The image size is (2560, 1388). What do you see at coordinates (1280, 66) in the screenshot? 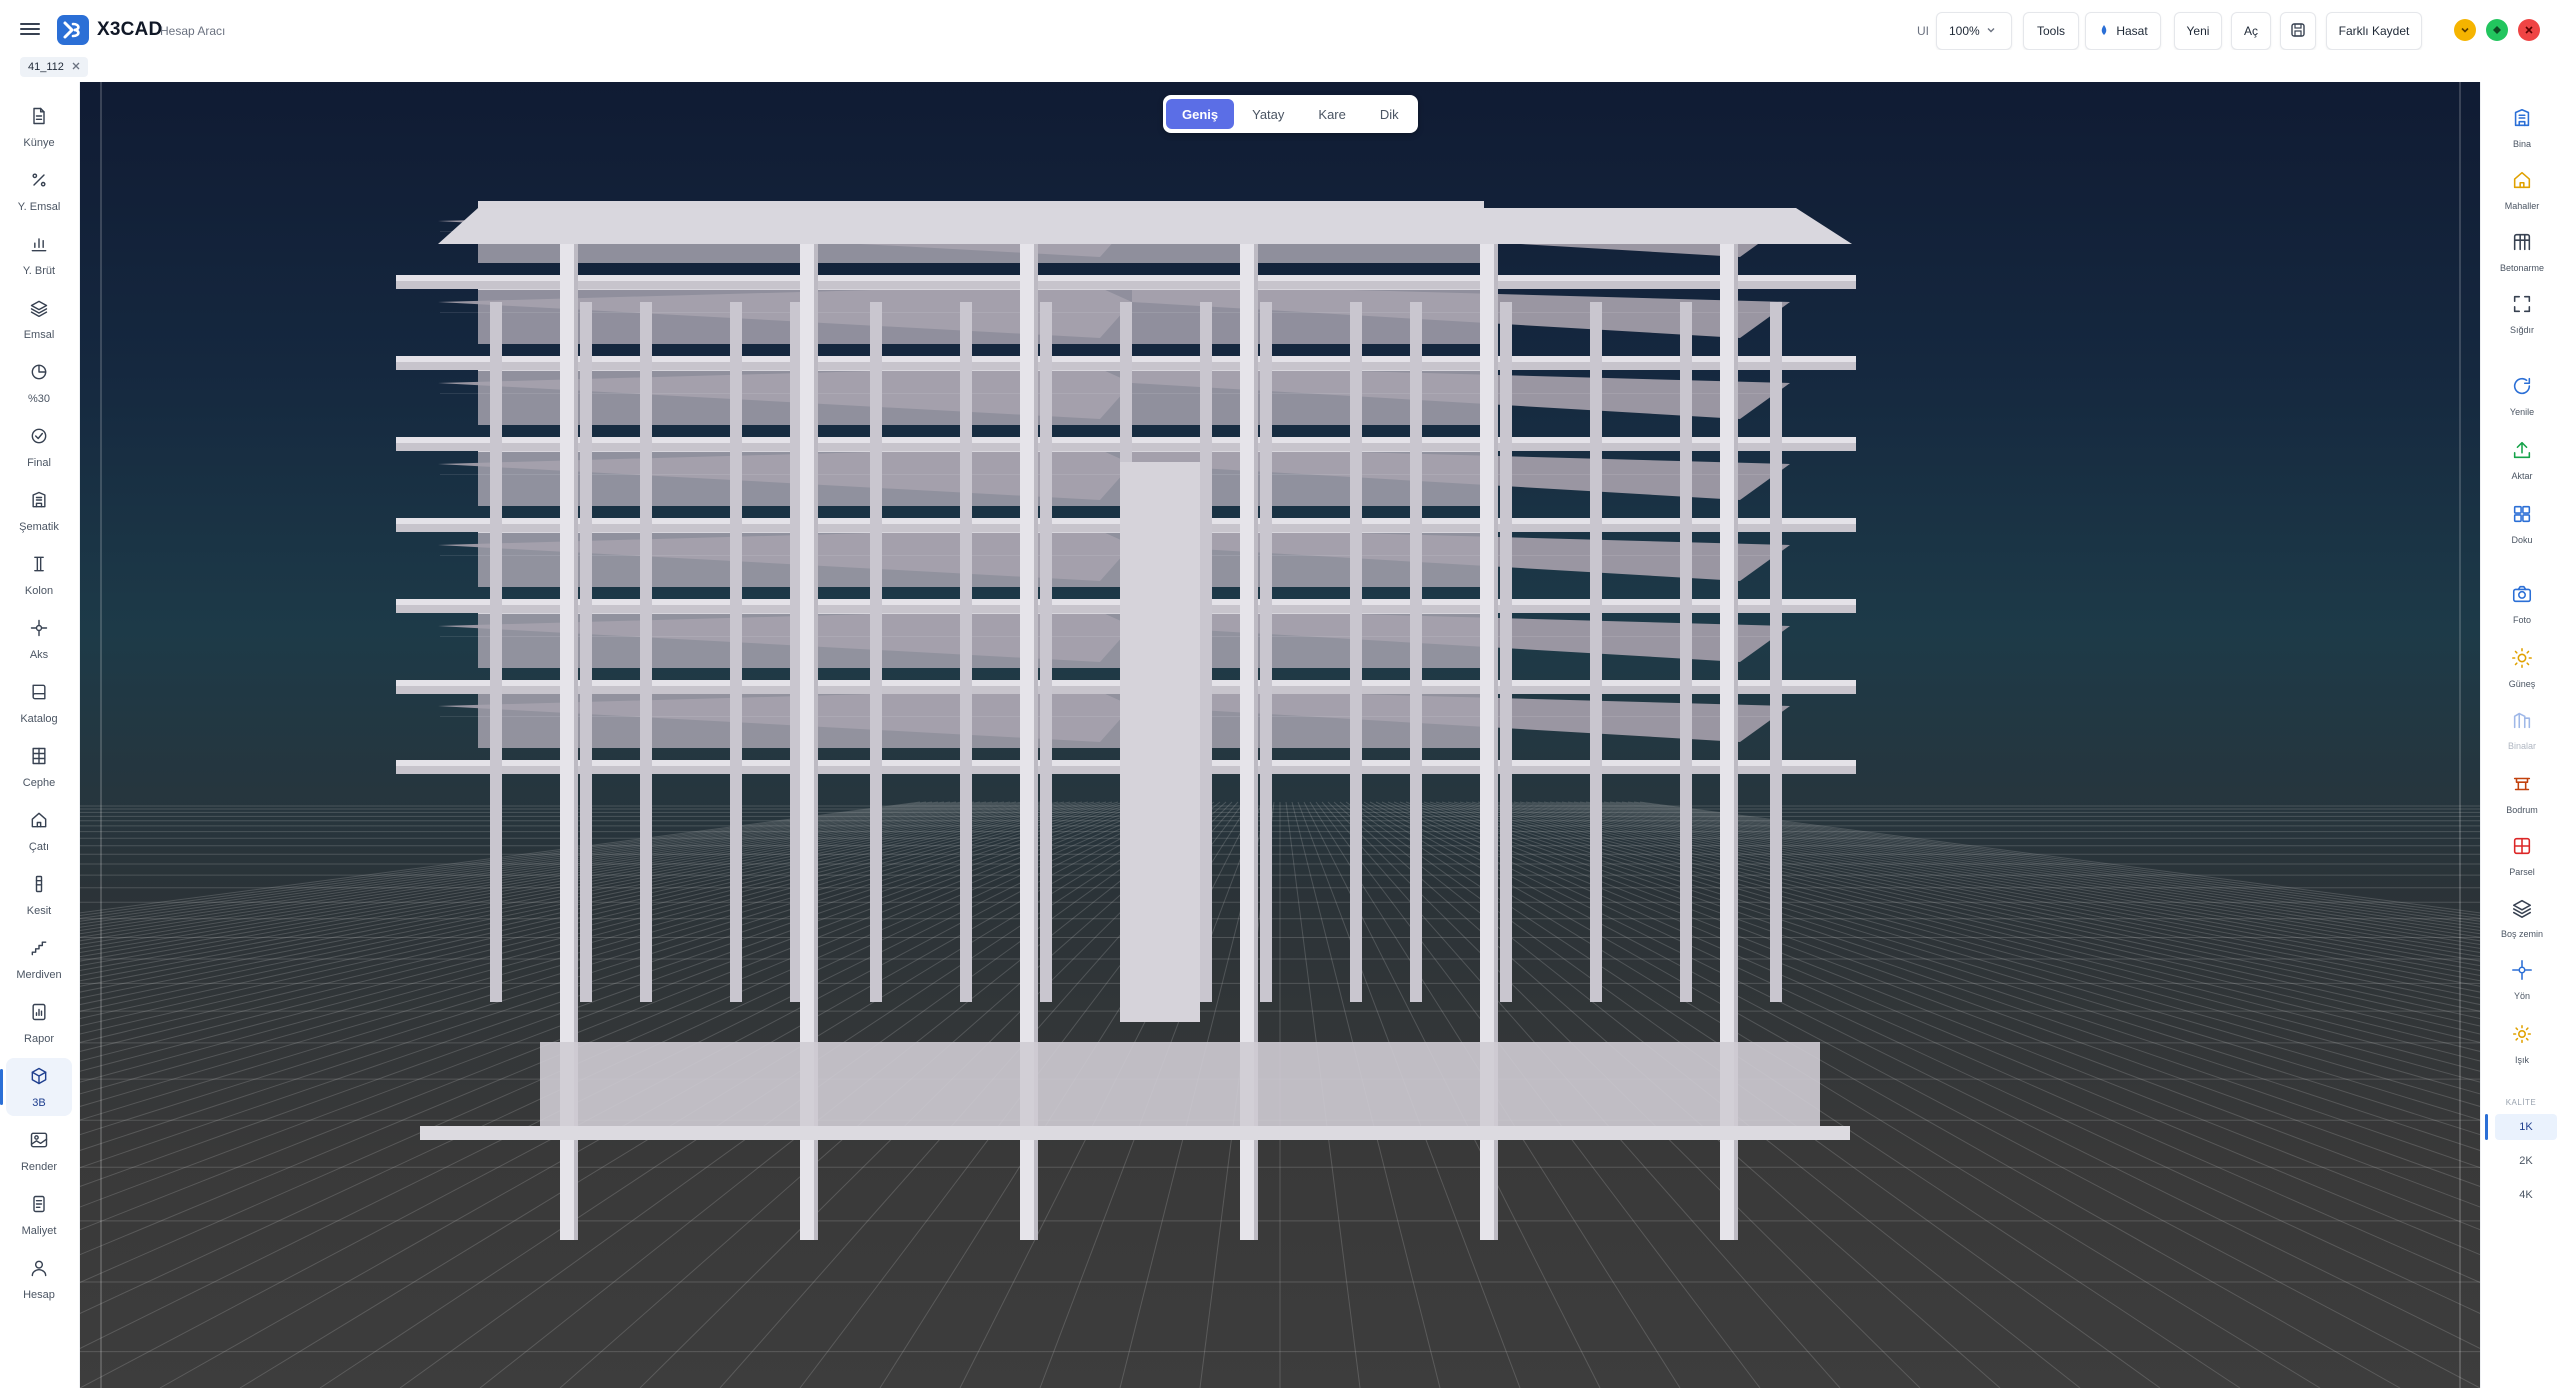
I see `document-tab-bar: 41_112` at bounding box center [1280, 66].